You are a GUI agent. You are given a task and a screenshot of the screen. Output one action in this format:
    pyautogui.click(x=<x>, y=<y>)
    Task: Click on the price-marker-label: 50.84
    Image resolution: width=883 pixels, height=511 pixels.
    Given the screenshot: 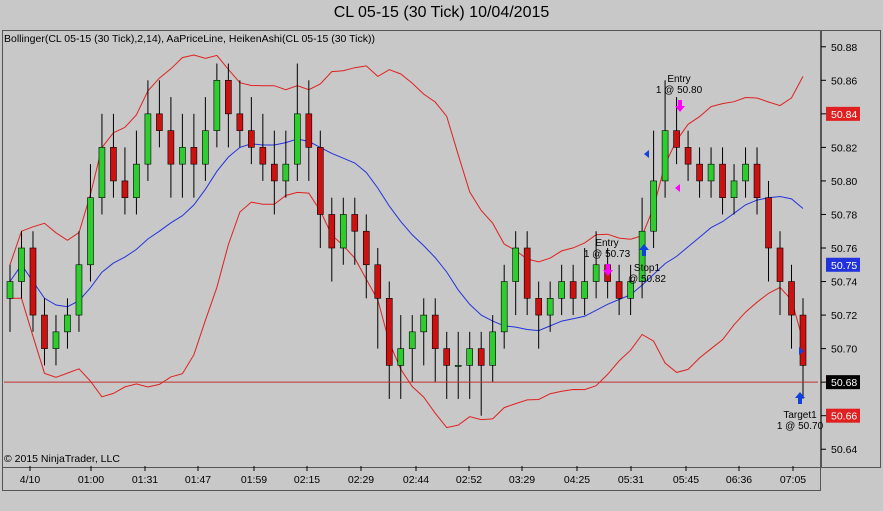 What is the action you would take?
    pyautogui.click(x=844, y=115)
    